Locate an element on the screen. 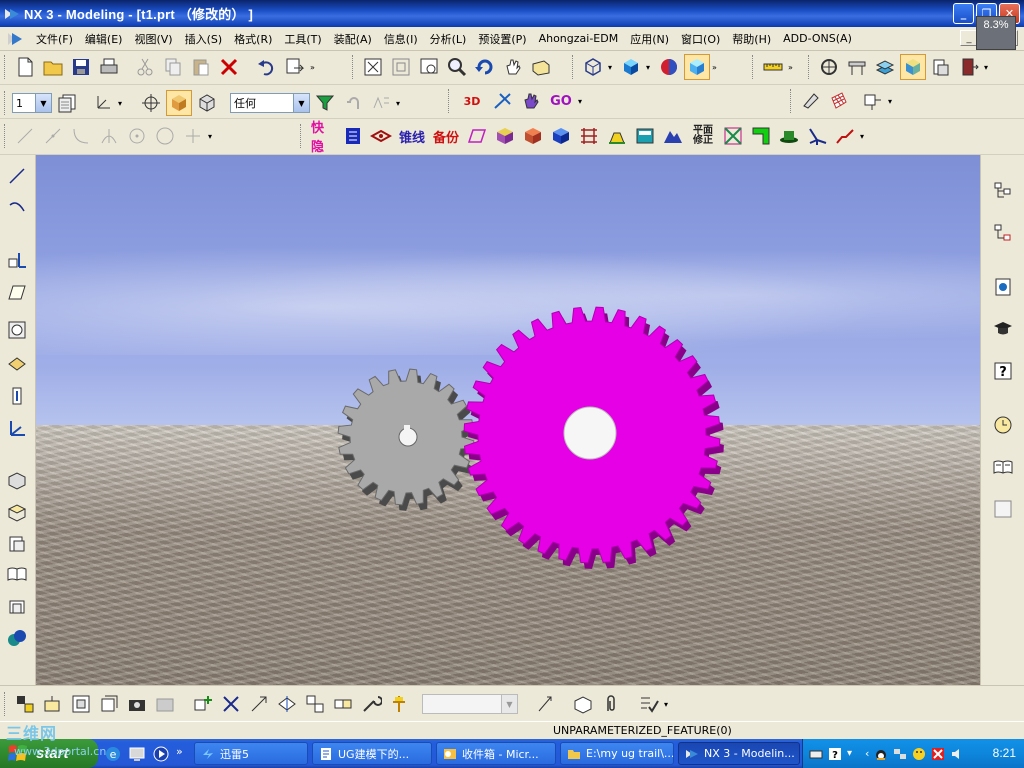 The height and width of the screenshot is (768, 1024). modeling-app-button is located at coordinates (913, 67).